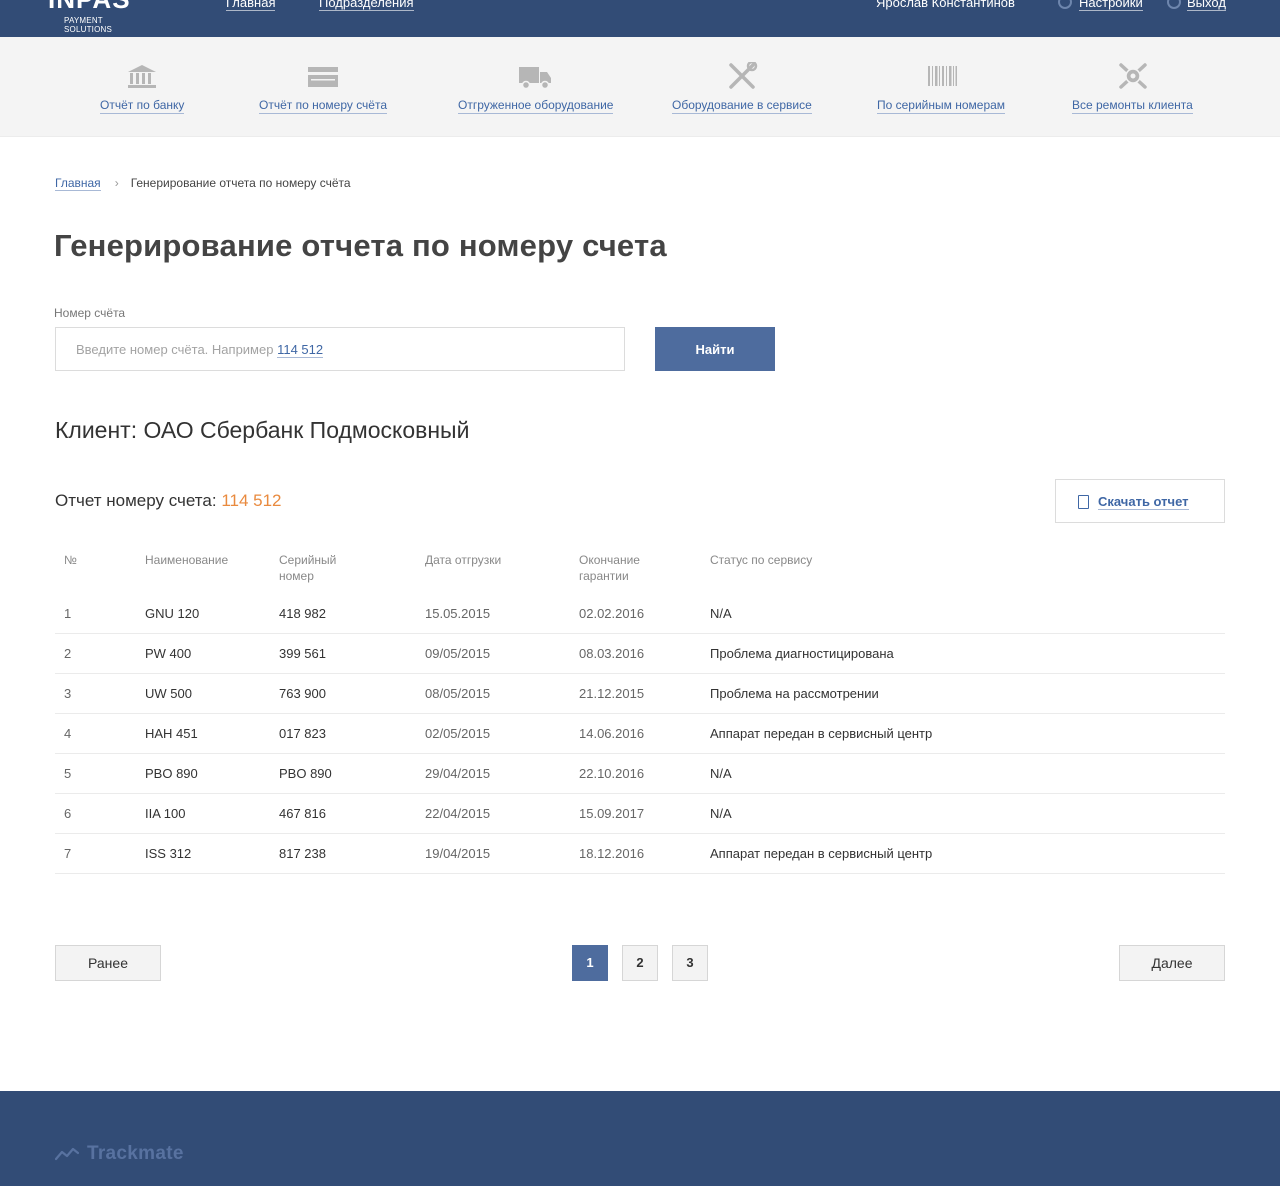 The height and width of the screenshot is (1186, 1280). Describe the element at coordinates (794, 693) in the screenshot. I see `cell-service-status: Проблема на рассмотрении` at that location.